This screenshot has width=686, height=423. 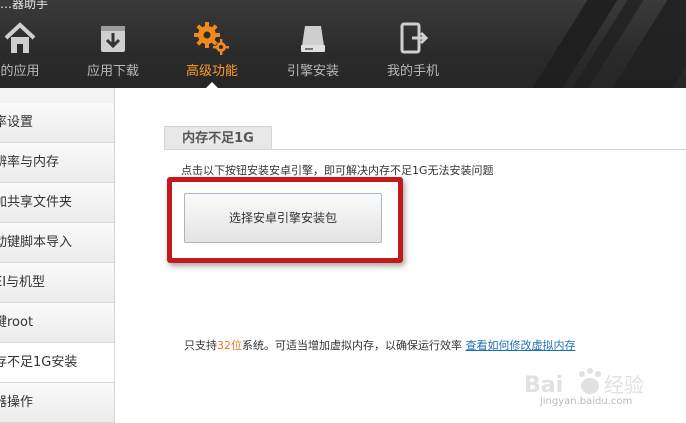 What do you see at coordinates (313, 54) in the screenshot?
I see `tab-engine-install: 引擎安装` at bounding box center [313, 54].